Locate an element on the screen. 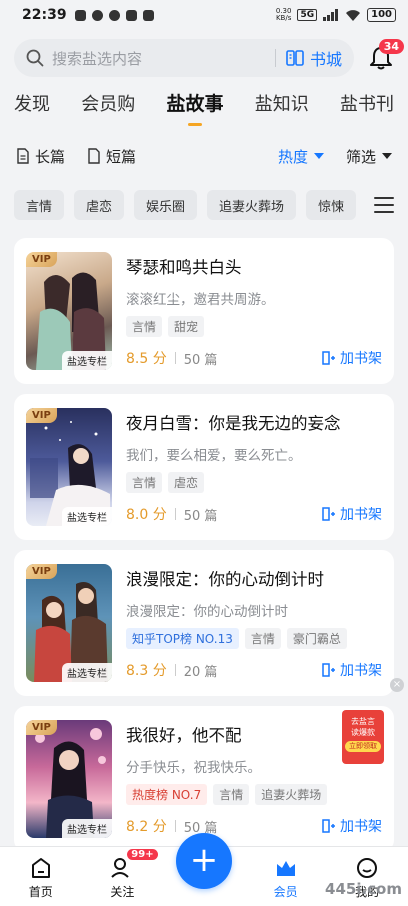  book-score: 8.3 分 is located at coordinates (146, 671).